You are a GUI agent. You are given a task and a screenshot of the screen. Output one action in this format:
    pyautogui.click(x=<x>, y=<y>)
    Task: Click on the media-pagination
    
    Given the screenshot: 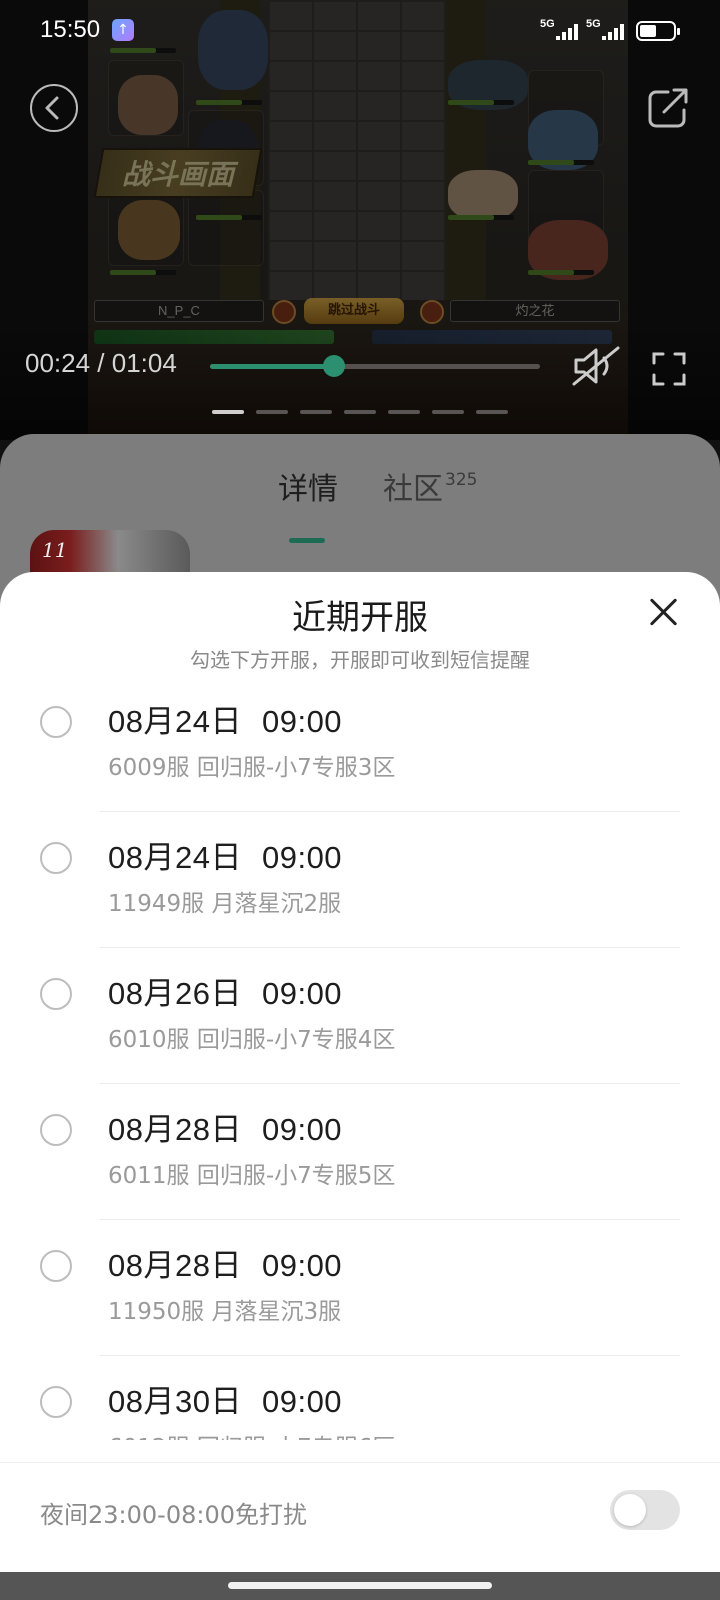 What is the action you would take?
    pyautogui.click(x=360, y=412)
    